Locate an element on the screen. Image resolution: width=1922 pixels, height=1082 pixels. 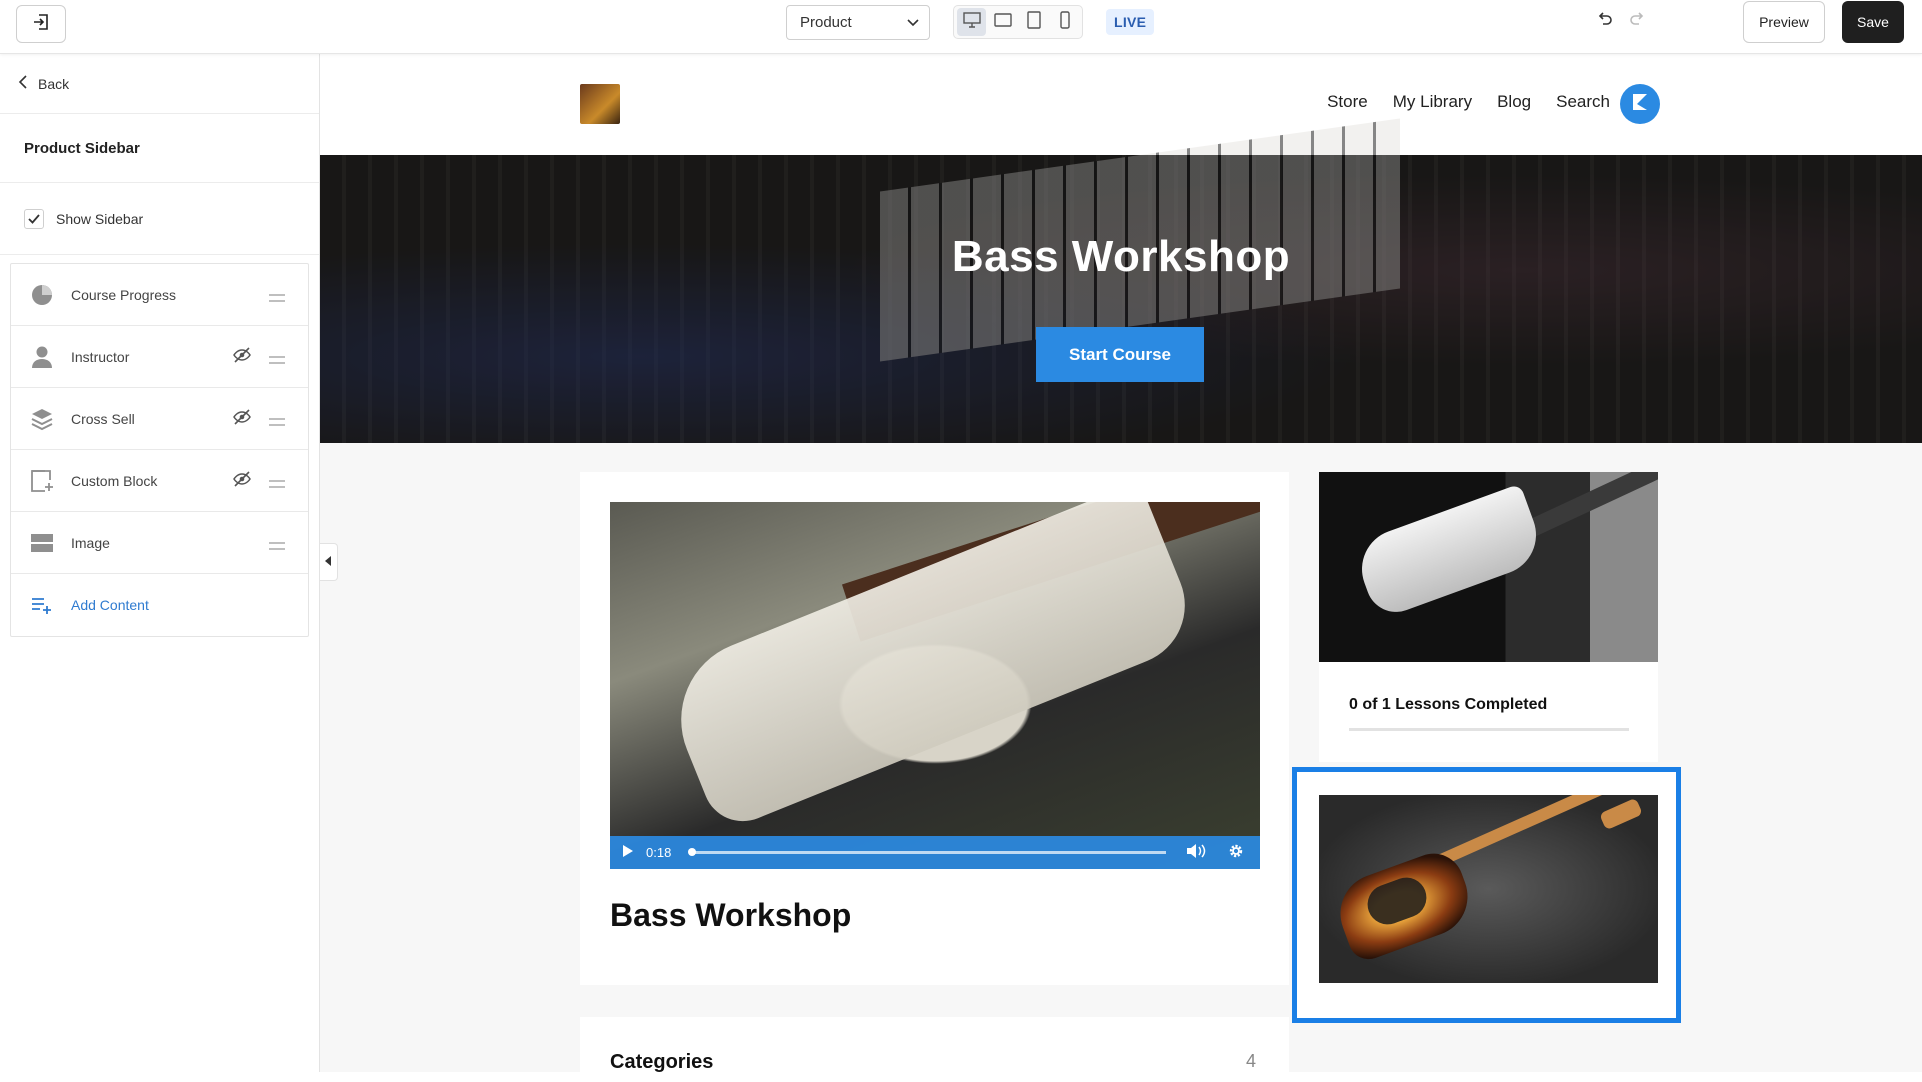
block-item-custom-block: Custom Block is located at coordinates (159, 481).